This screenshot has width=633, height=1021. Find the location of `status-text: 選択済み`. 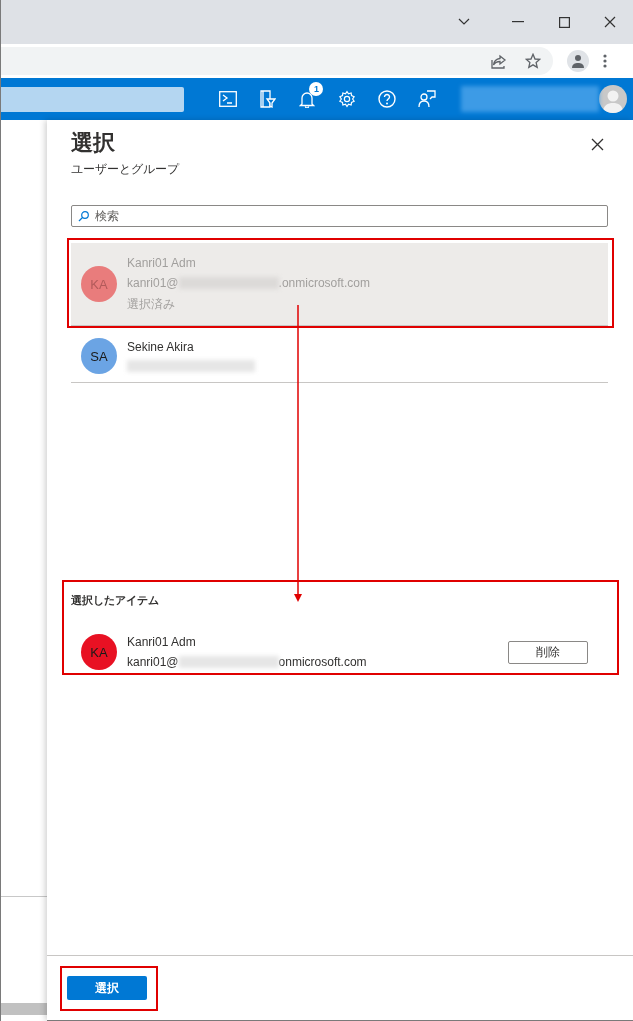

status-text: 選択済み is located at coordinates (151, 304).